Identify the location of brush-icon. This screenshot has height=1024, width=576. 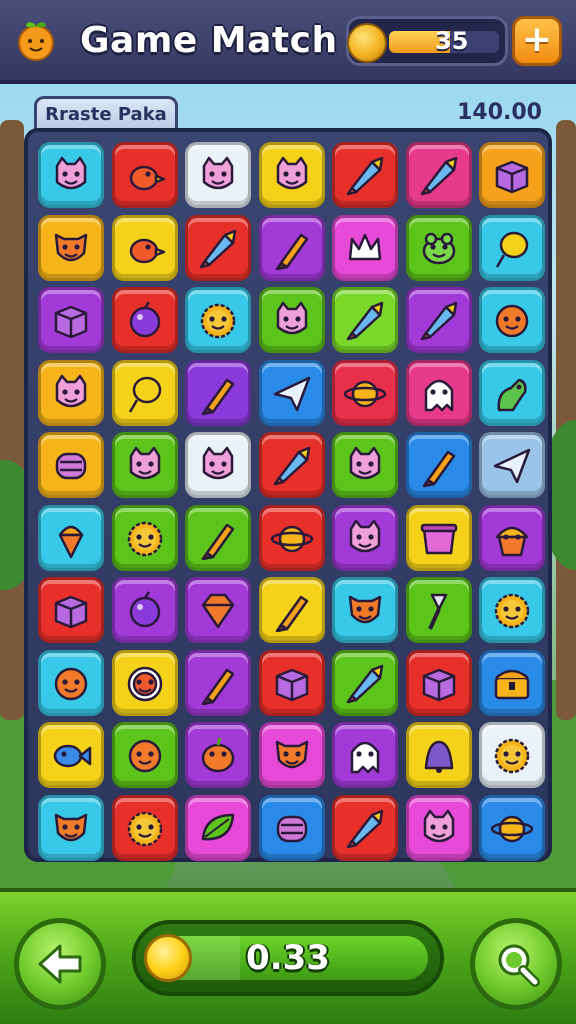
(291, 614).